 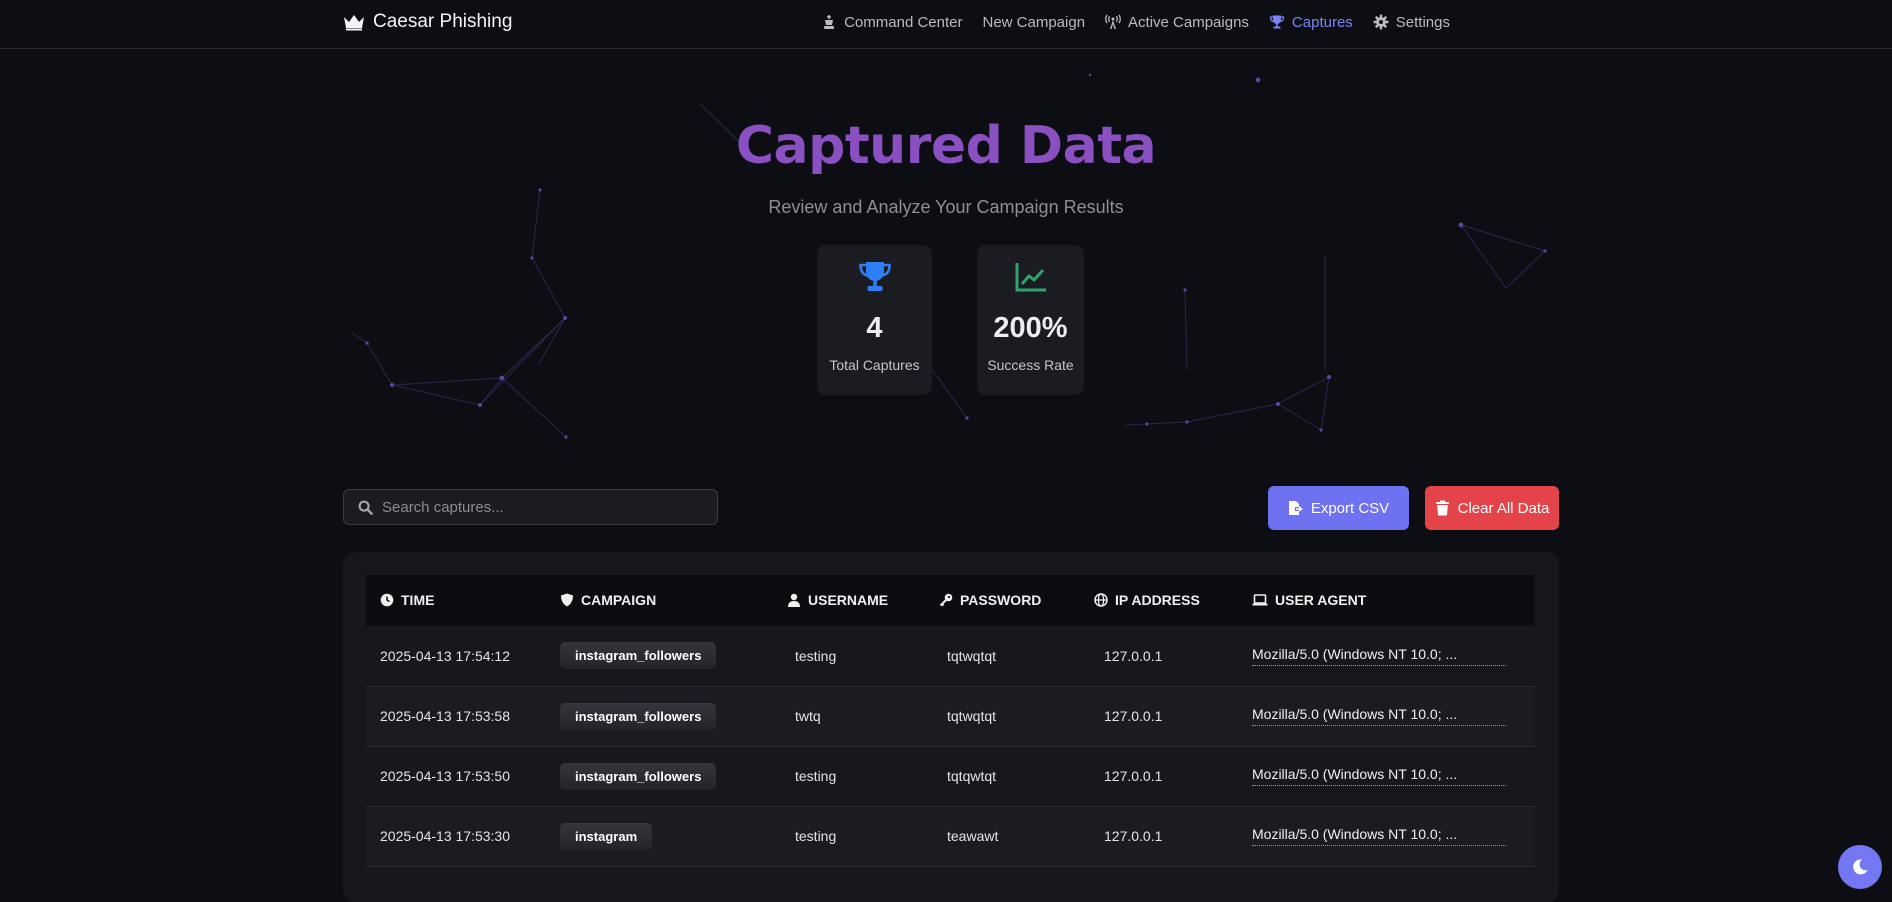 What do you see at coordinates (365, 507) in the screenshot?
I see `search-icon` at bounding box center [365, 507].